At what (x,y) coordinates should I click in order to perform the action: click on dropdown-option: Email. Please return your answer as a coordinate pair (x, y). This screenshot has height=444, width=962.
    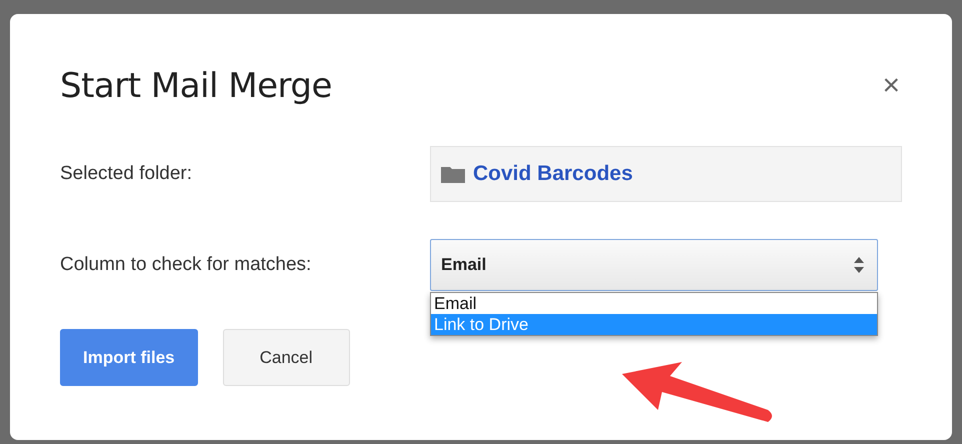
    Looking at the image, I should click on (654, 303).